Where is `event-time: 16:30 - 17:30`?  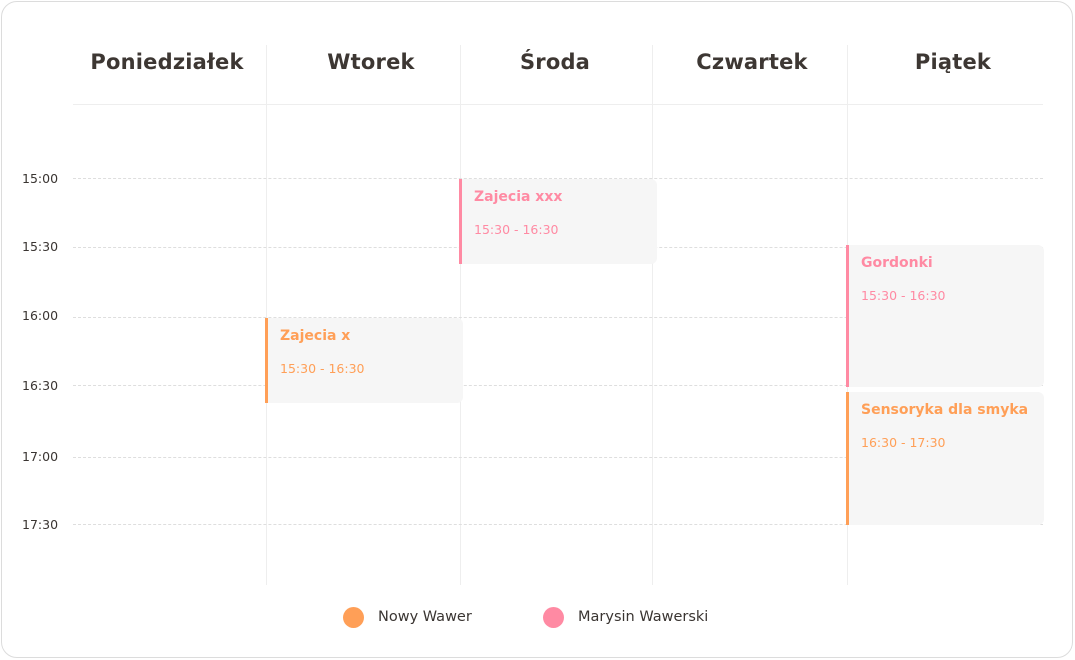
event-time: 16:30 - 17:30 is located at coordinates (903, 442).